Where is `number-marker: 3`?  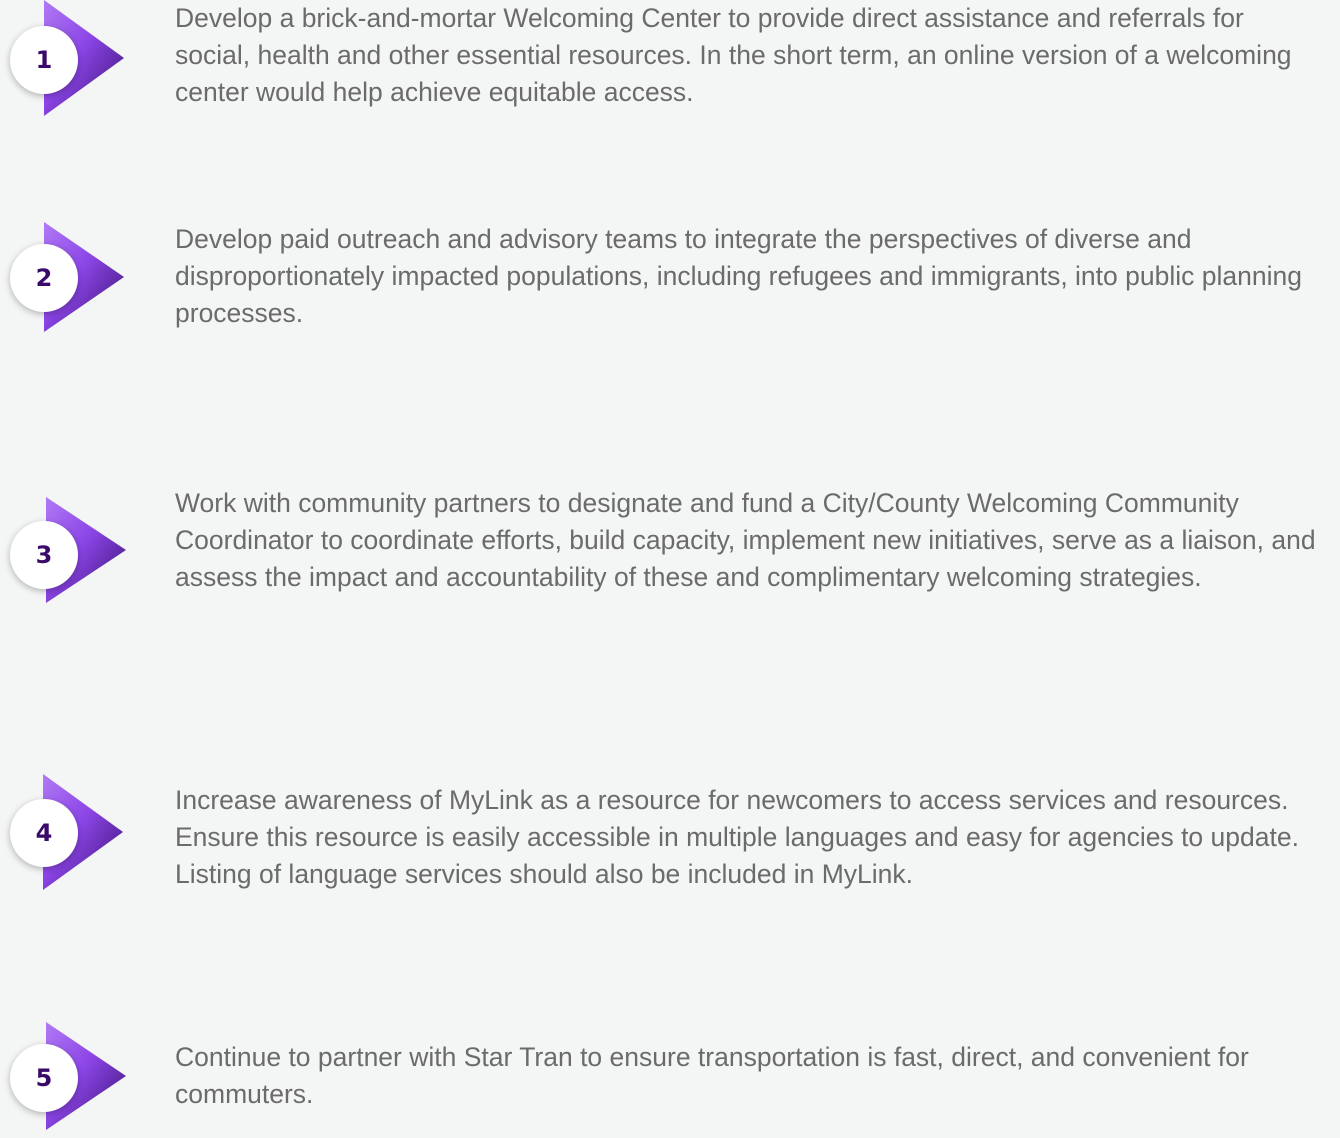 number-marker: 3 is located at coordinates (65, 545).